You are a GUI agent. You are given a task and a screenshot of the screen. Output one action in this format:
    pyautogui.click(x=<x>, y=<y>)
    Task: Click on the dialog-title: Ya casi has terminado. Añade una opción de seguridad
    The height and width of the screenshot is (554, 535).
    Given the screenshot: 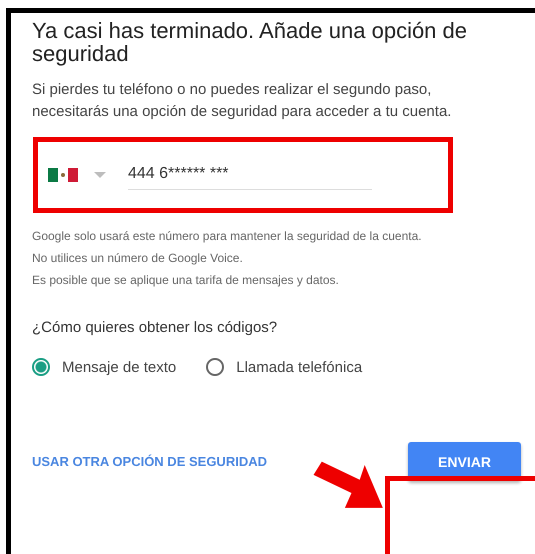 What is the action you would take?
    pyautogui.click(x=250, y=42)
    